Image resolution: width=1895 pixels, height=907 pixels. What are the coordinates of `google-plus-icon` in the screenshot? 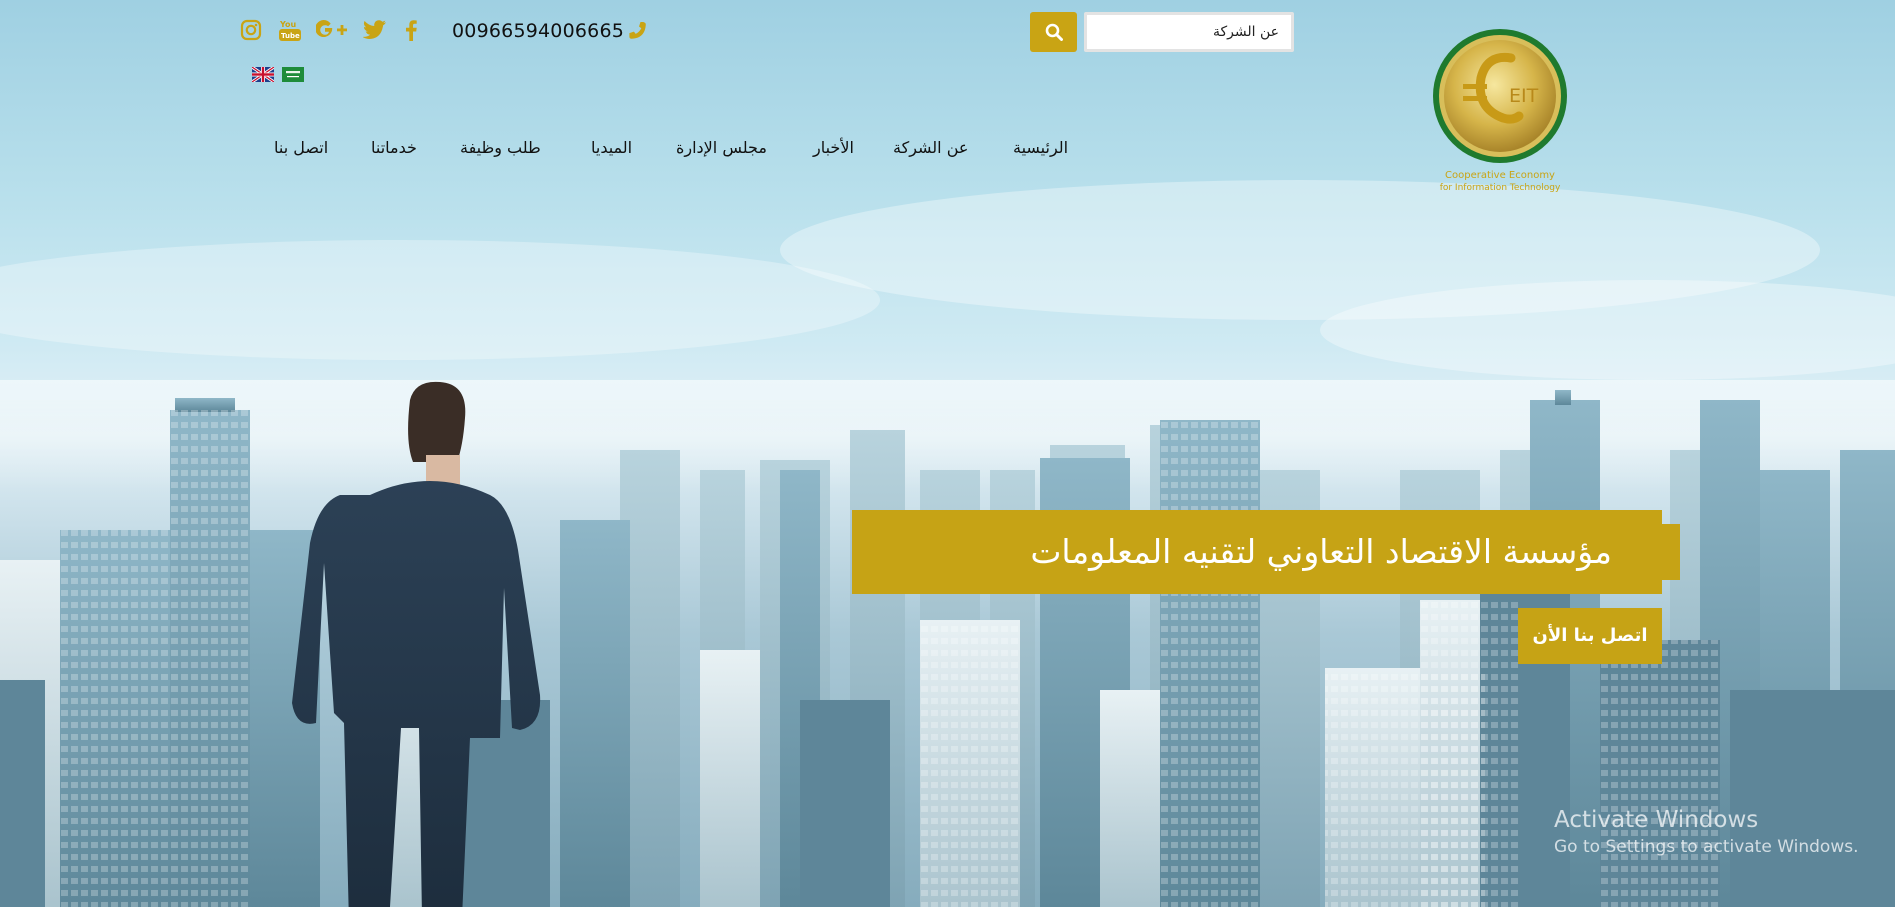 It's located at (331, 29).